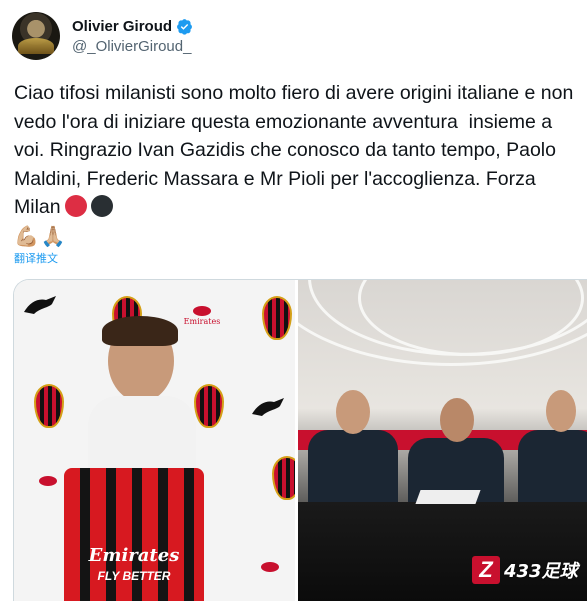  I want to click on emoji-line: 💪🏼 🙏🏼, so click(40, 236).